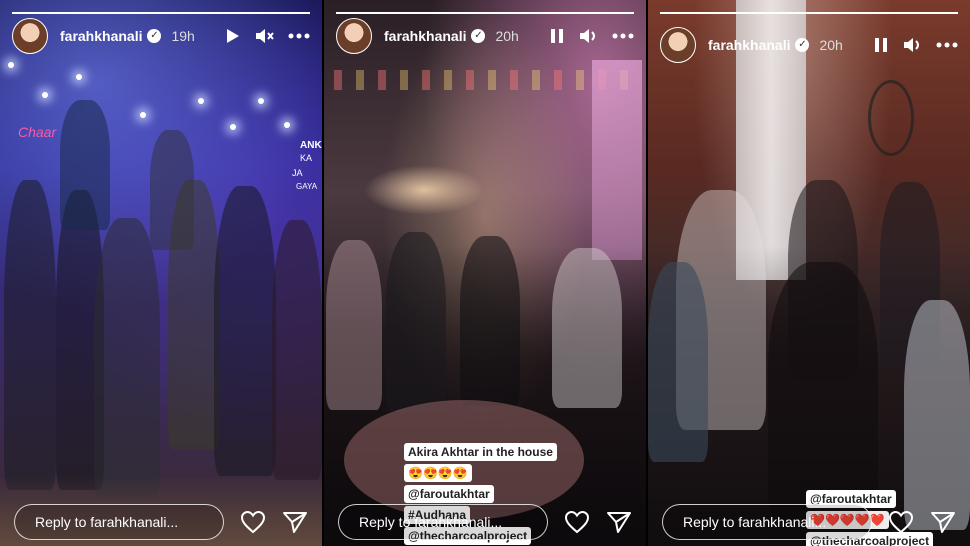 This screenshot has height=546, width=970. Describe the element at coordinates (480, 452) in the screenshot. I see `caption-line: Akira Akhtar in the house` at that location.